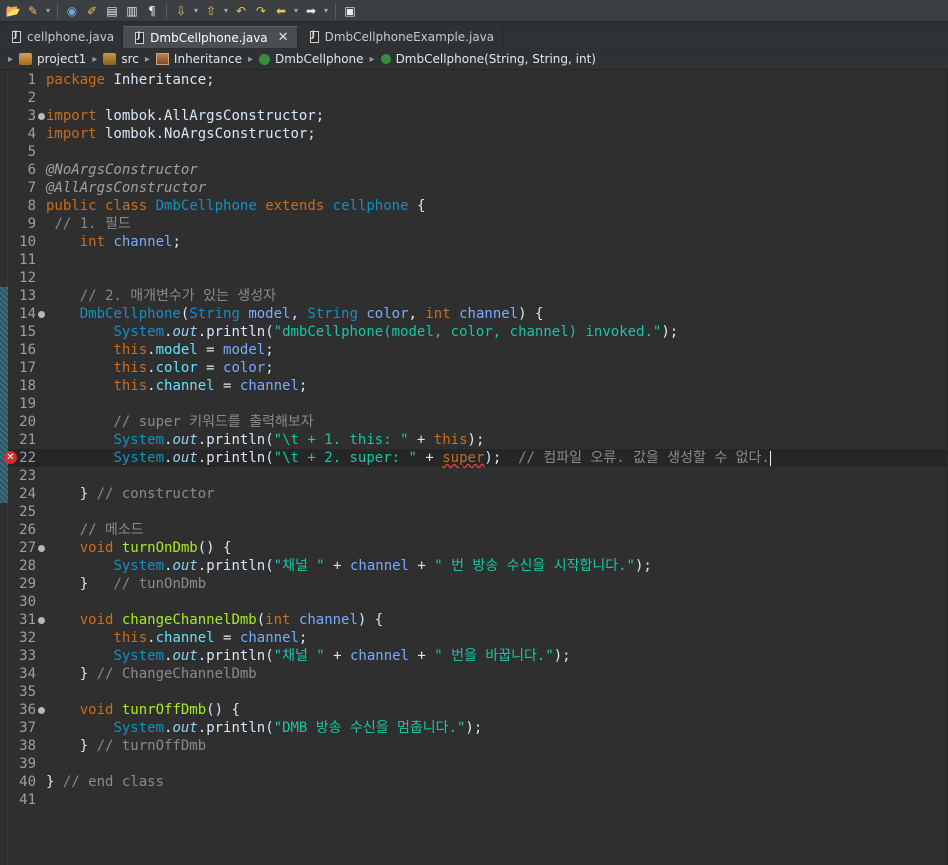 This screenshot has height=865, width=948. I want to click on breadcrumb-item-src: src, so click(121, 59).